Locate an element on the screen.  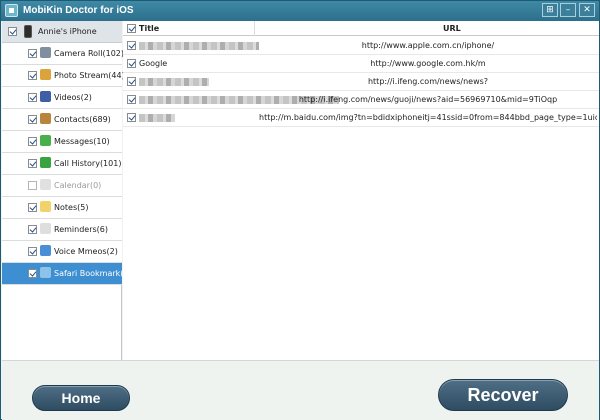
sidebar-item-label: Camera Roll(102) is located at coordinates (89, 53).